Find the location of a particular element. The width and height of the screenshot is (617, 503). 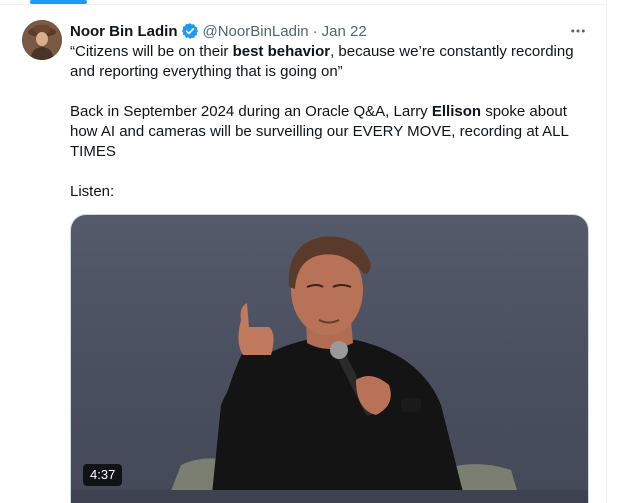

listen-paragraph: Listen: is located at coordinates (92, 191).